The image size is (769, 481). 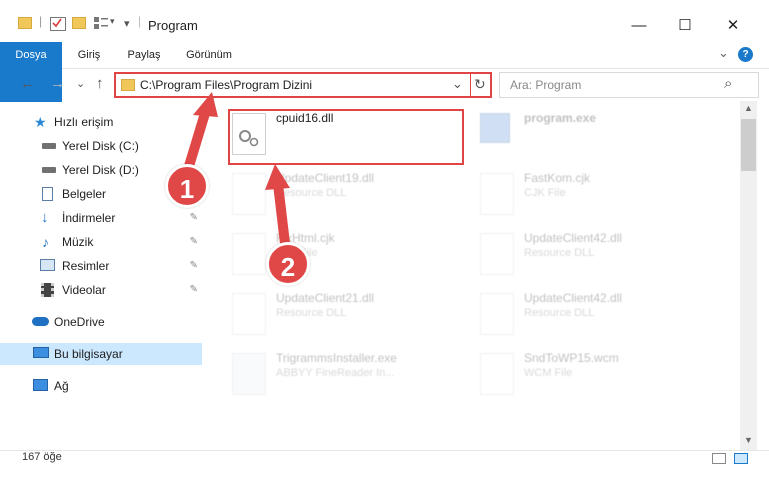 I want to click on arrow-1-head, so click(x=205, y=104).